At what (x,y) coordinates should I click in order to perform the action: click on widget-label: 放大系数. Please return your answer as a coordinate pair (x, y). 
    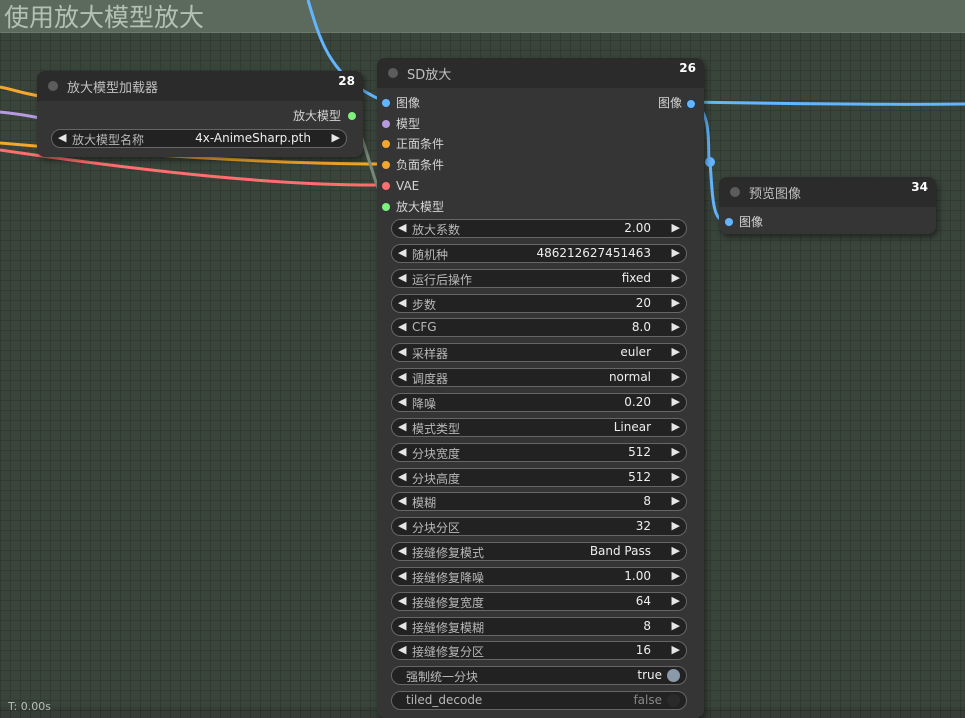
    Looking at the image, I should click on (436, 230).